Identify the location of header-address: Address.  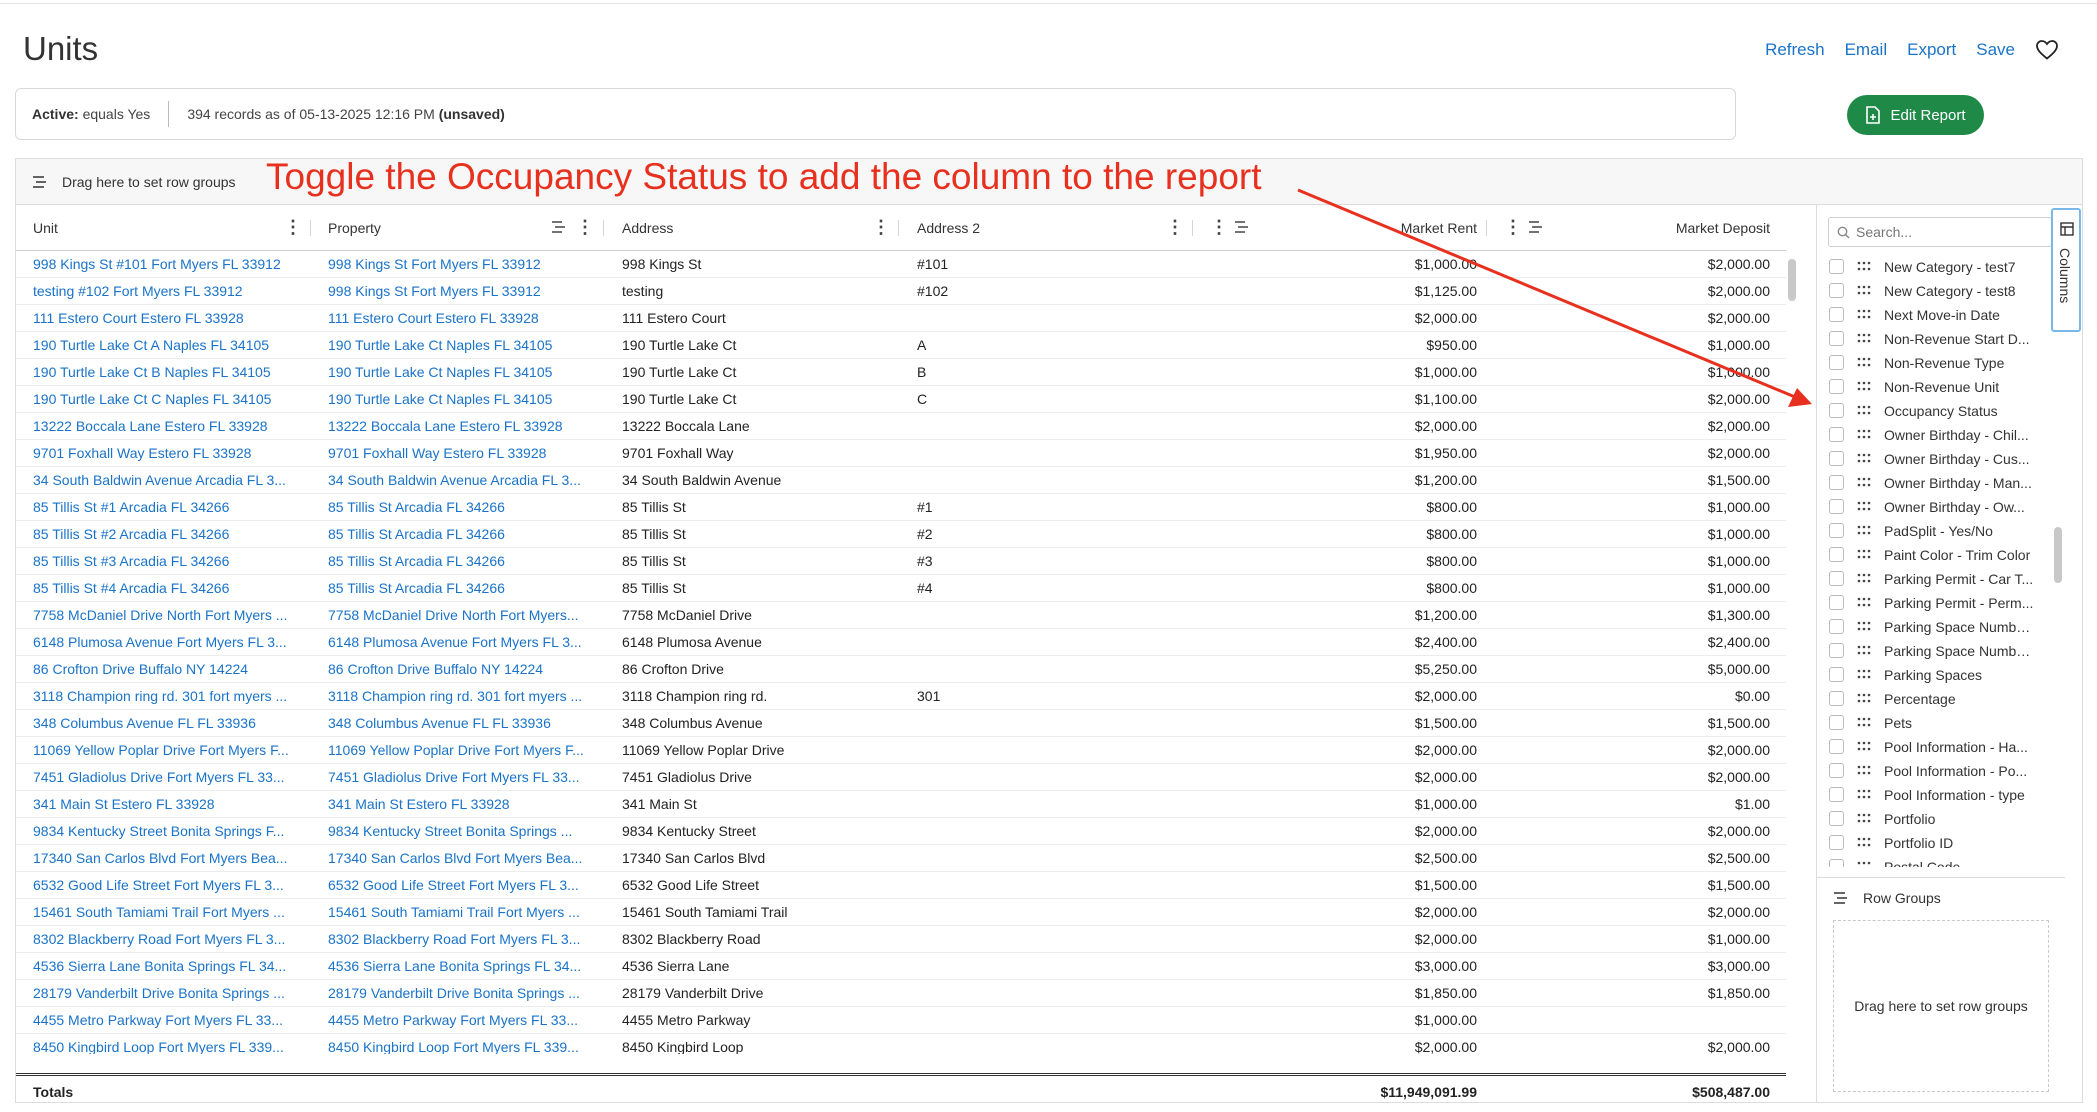
(647, 228).